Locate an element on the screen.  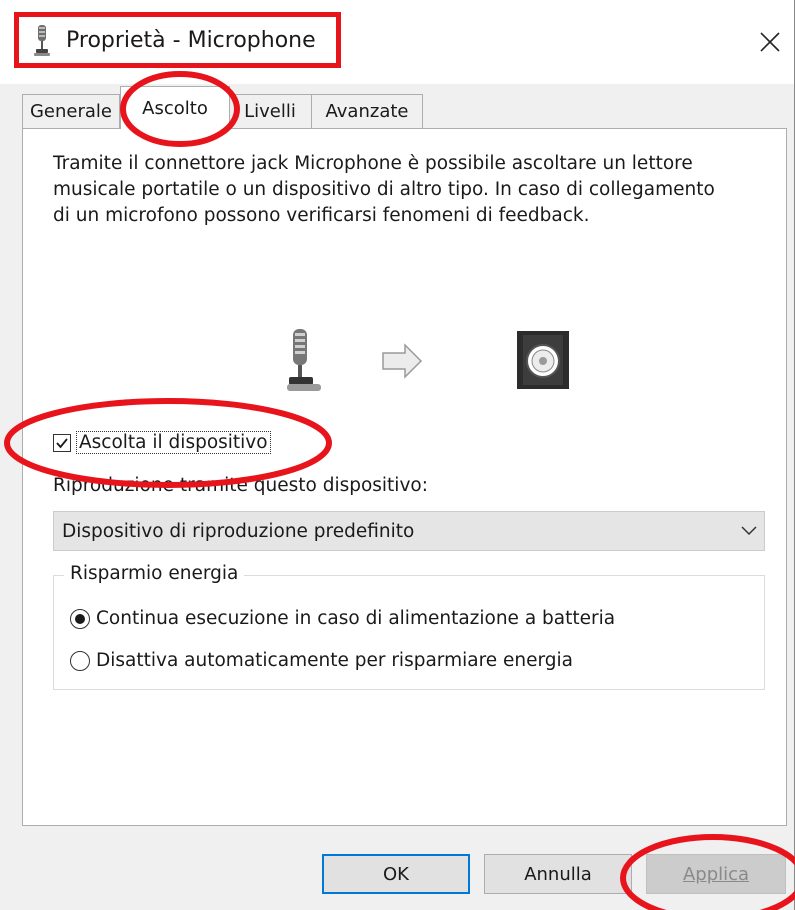
microphone-icon is located at coordinates (42, 40).